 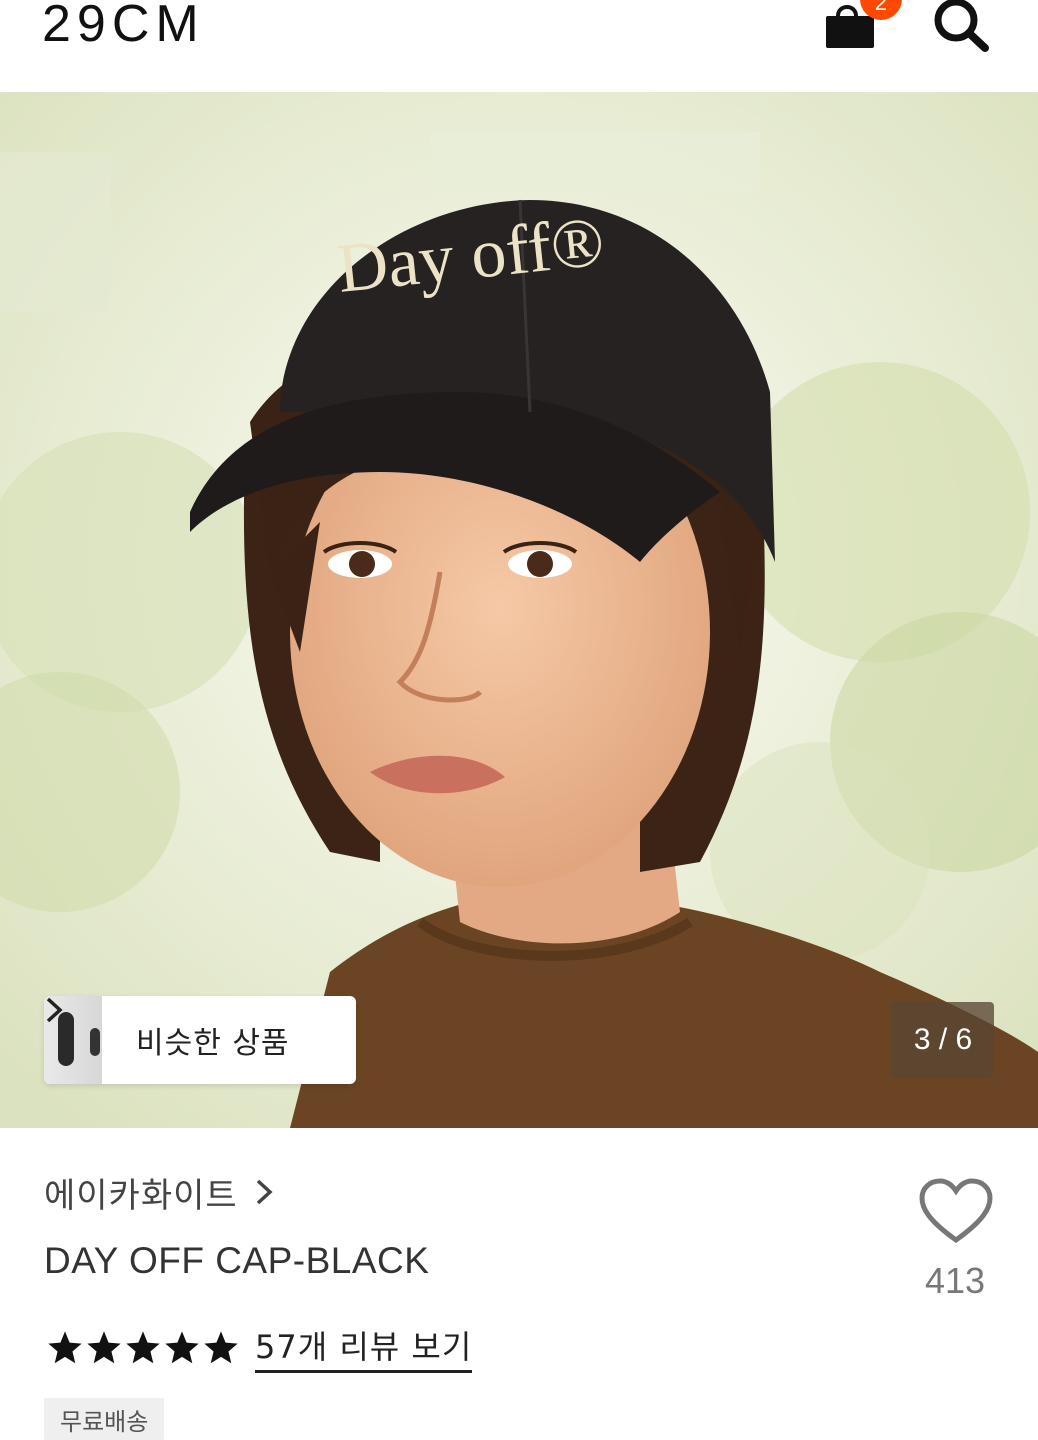 I want to click on cart-button: 2, so click(x=861, y=27).